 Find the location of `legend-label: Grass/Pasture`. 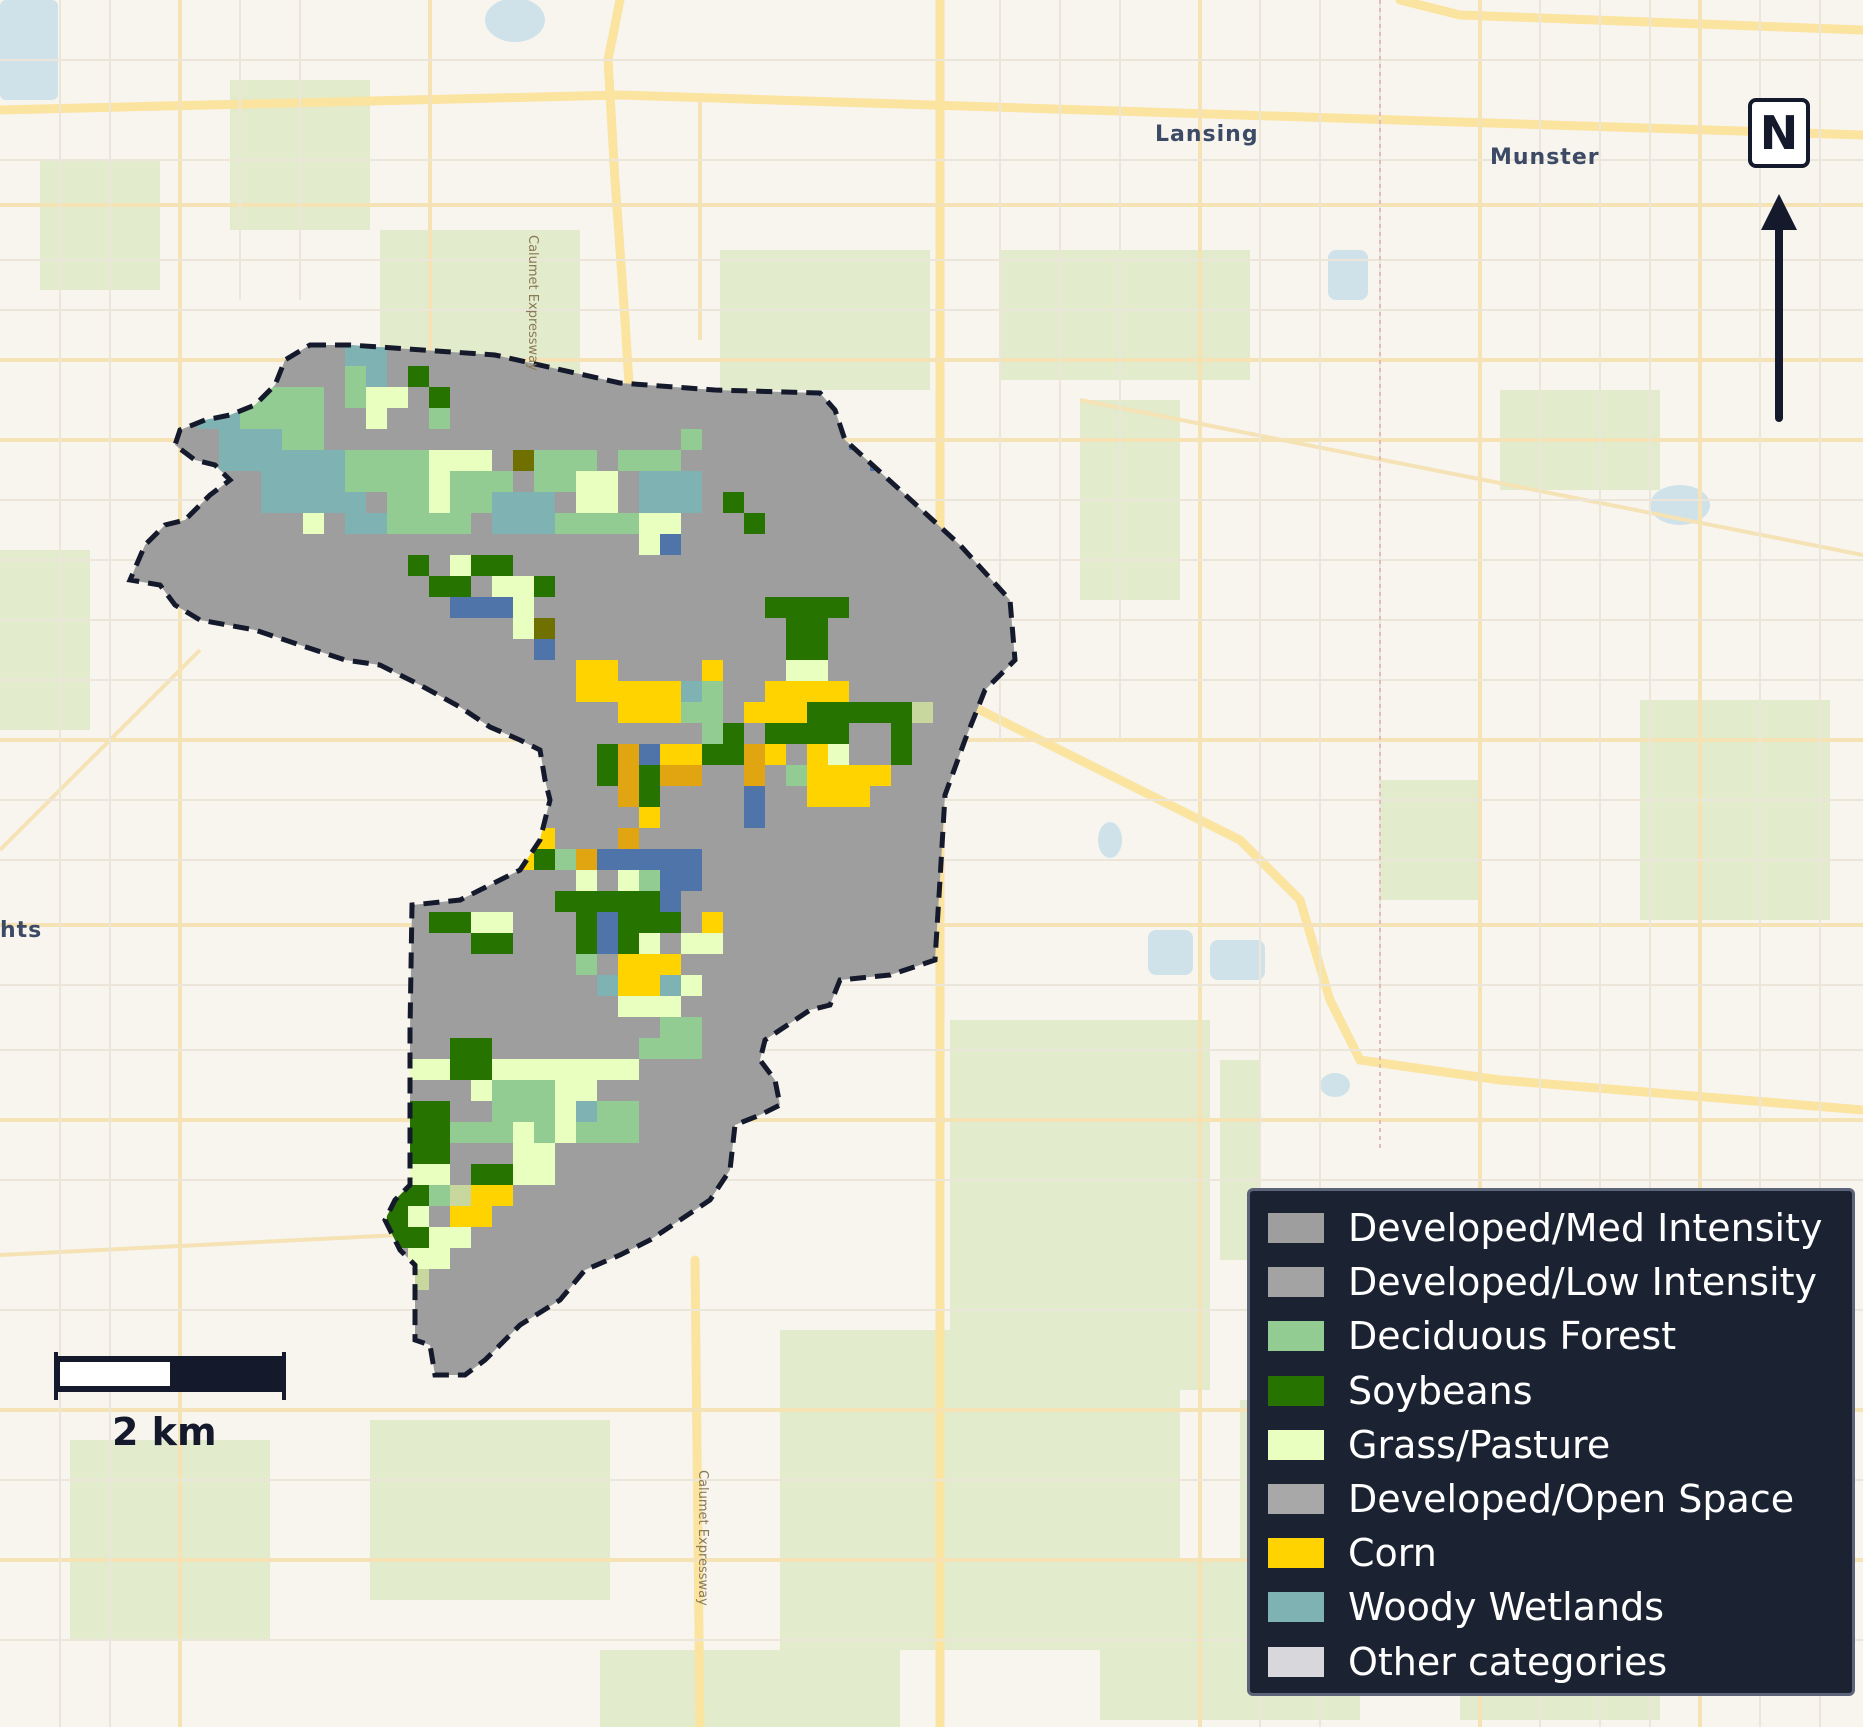

legend-label: Grass/Pasture is located at coordinates (1479, 1444).